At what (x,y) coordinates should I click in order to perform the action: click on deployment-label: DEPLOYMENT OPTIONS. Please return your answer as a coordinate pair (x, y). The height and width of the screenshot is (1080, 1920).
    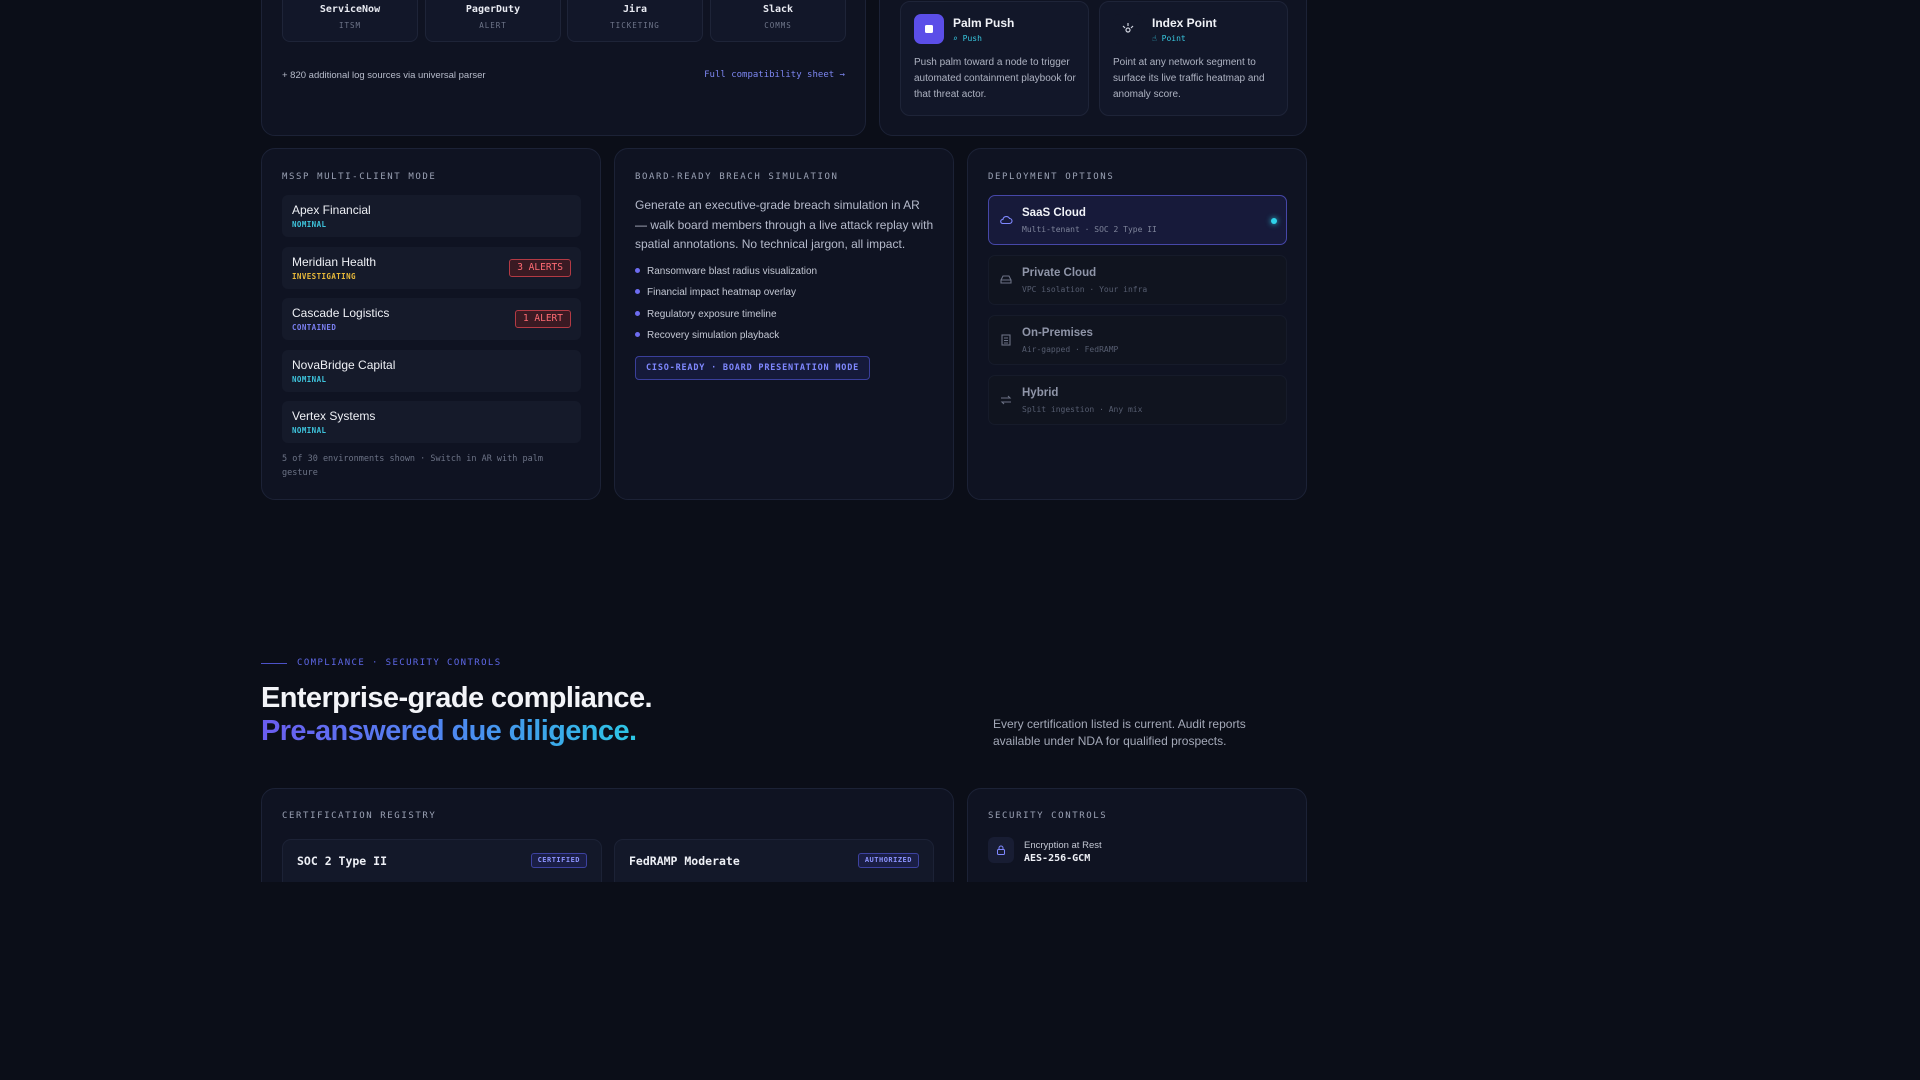
    Looking at the image, I should click on (1051, 177).